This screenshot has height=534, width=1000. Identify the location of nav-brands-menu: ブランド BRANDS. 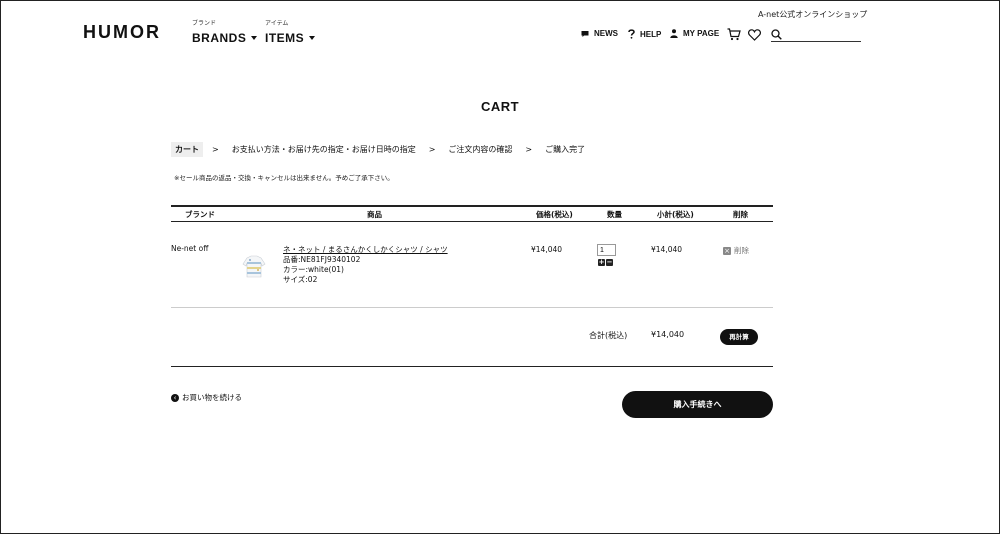
(225, 33).